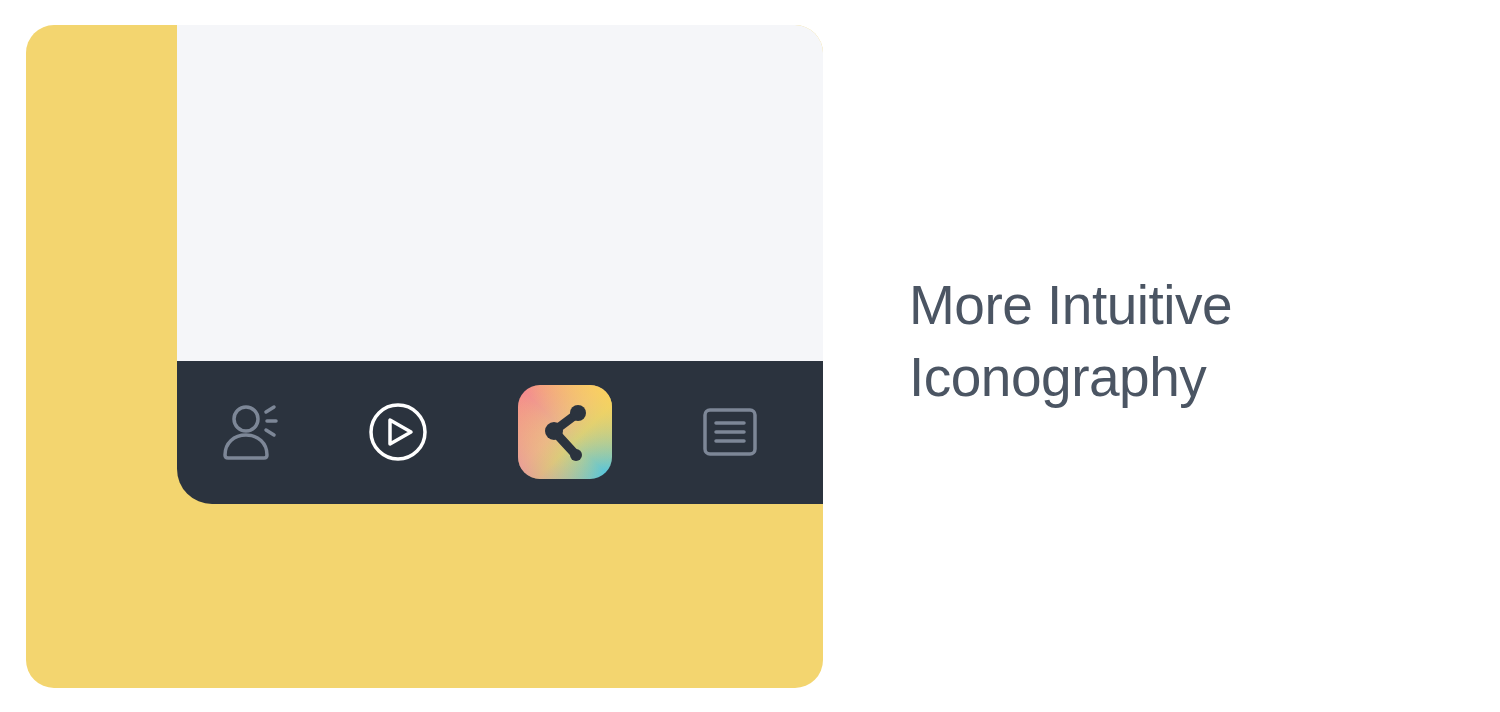 The image size is (1500, 712). Describe the element at coordinates (565, 432) in the screenshot. I see `share-app-icon` at that location.